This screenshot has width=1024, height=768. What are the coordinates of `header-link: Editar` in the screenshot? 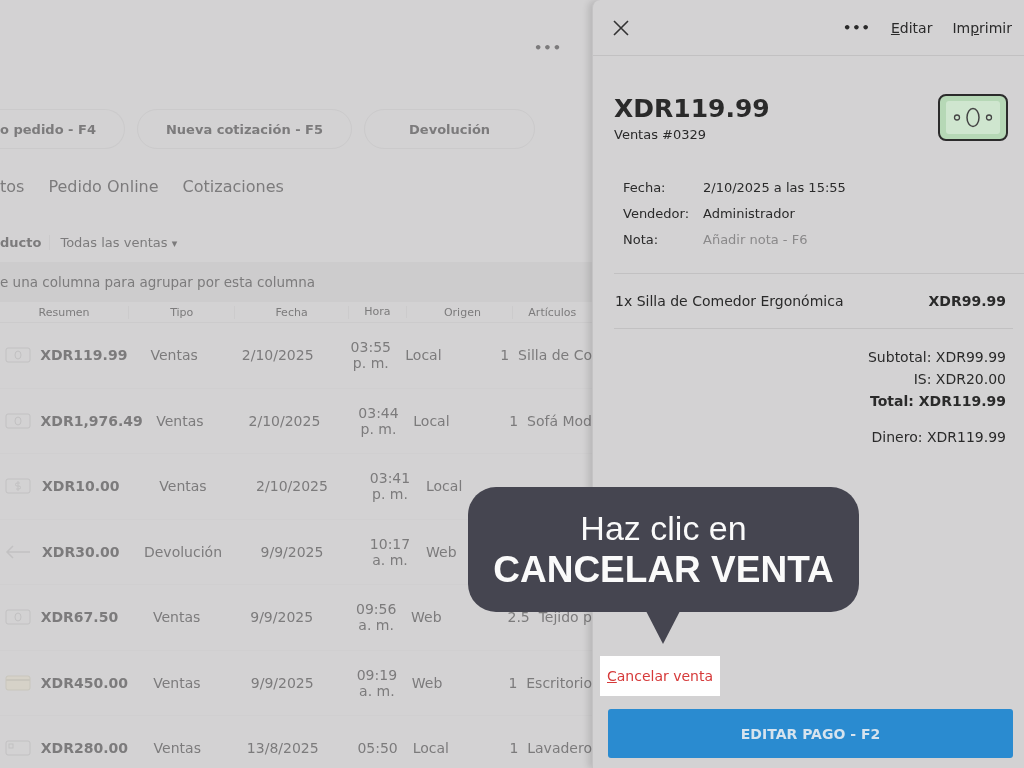 It's located at (911, 27).